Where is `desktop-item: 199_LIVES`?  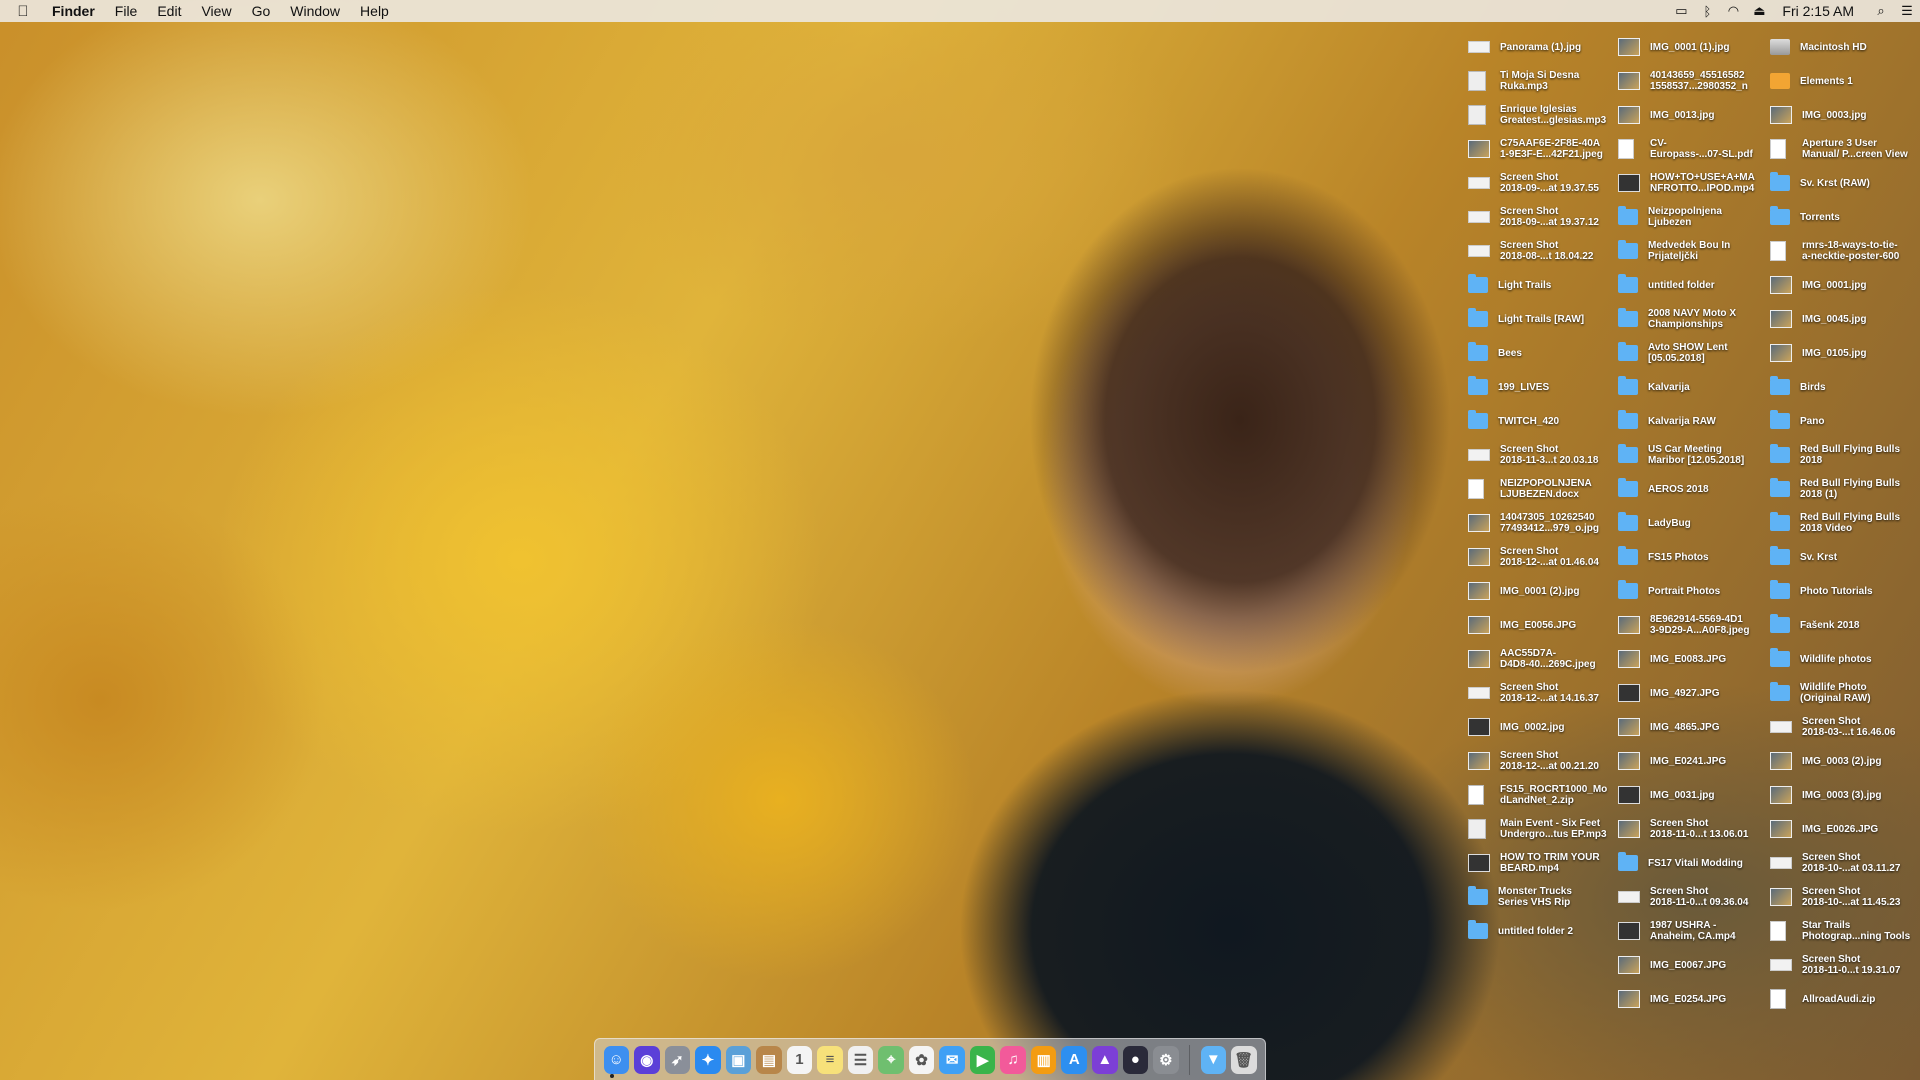 desktop-item: 199_LIVES is located at coordinates (1541, 387).